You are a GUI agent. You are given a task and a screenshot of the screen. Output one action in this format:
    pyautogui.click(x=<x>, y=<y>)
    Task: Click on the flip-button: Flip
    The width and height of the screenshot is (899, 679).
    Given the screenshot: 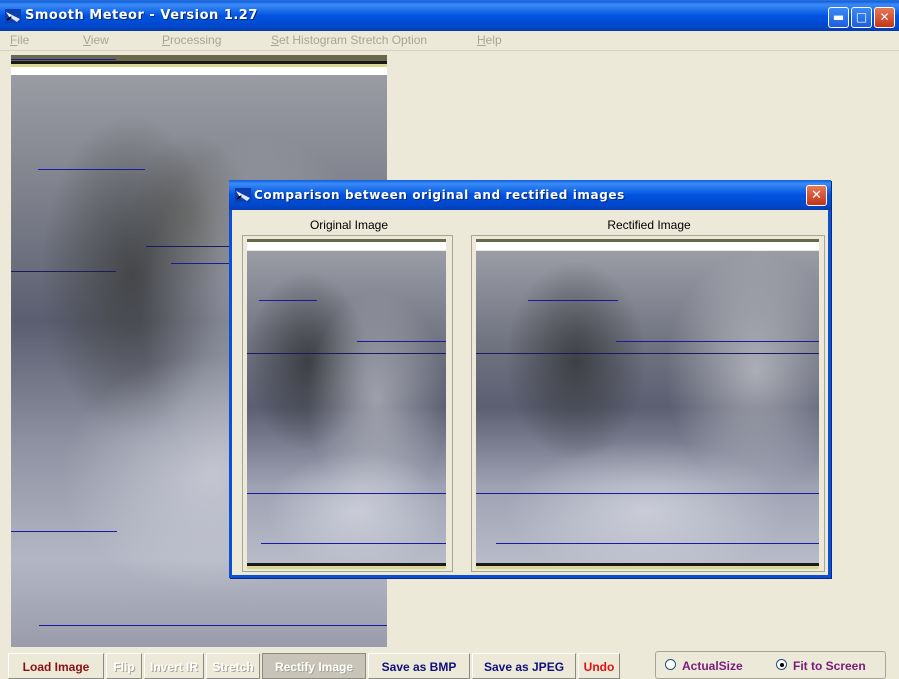 What is the action you would take?
    pyautogui.click(x=124, y=666)
    